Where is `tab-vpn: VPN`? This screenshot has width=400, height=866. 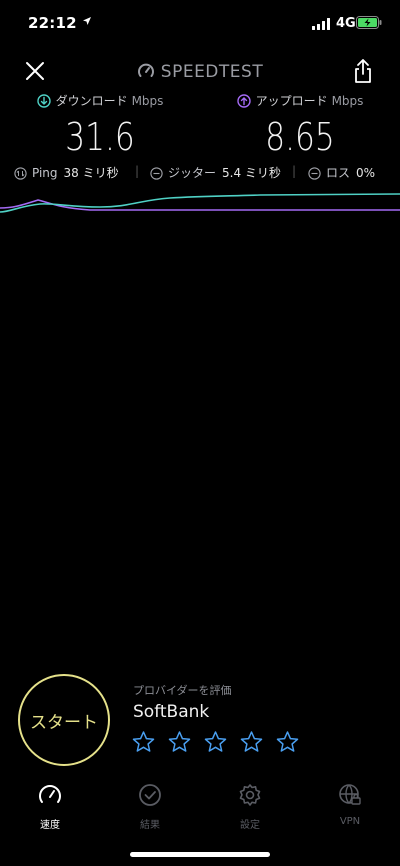
tab-vpn: VPN is located at coordinates (350, 804).